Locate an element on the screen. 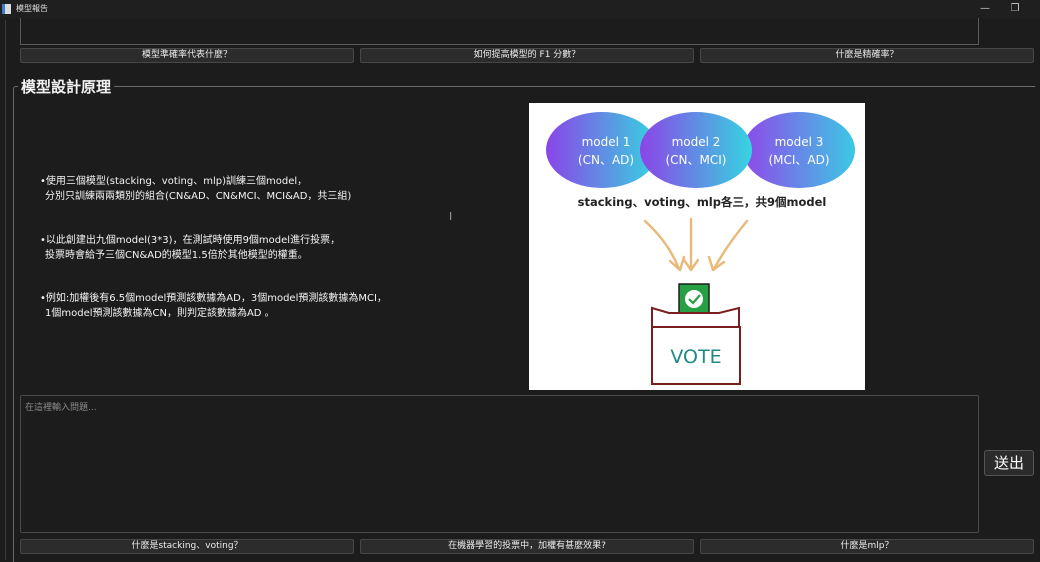  model-classes: (CN、AD) is located at coordinates (606, 160).